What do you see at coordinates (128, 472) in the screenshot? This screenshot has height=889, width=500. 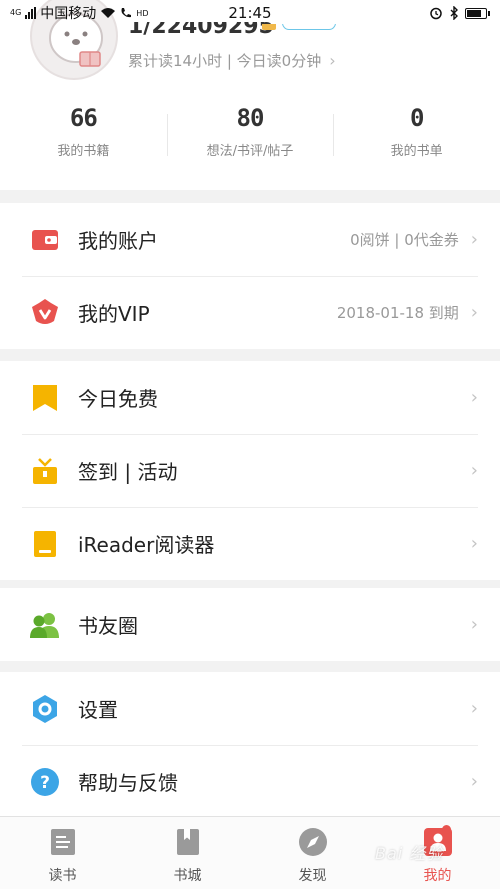 I see `menu-item-label: 签到 | 活动` at bounding box center [128, 472].